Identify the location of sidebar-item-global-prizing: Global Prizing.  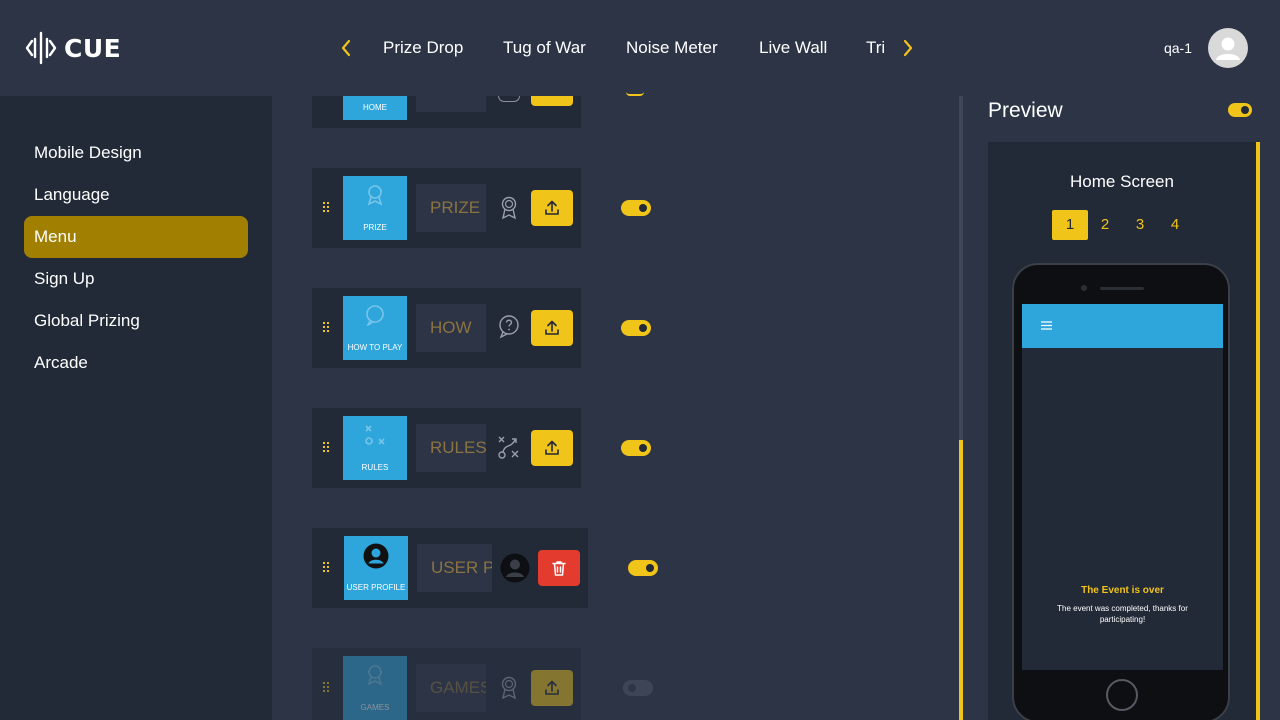
(136, 321).